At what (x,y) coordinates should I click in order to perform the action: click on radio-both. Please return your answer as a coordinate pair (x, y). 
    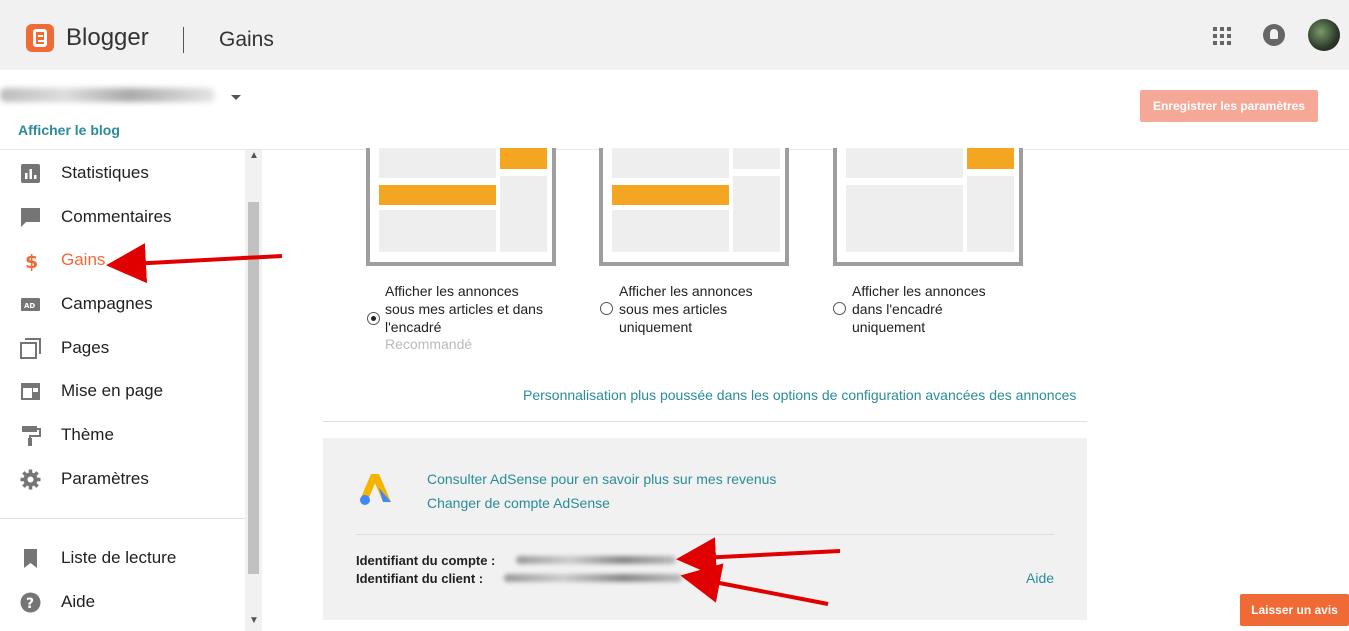
    Looking at the image, I should click on (373, 318).